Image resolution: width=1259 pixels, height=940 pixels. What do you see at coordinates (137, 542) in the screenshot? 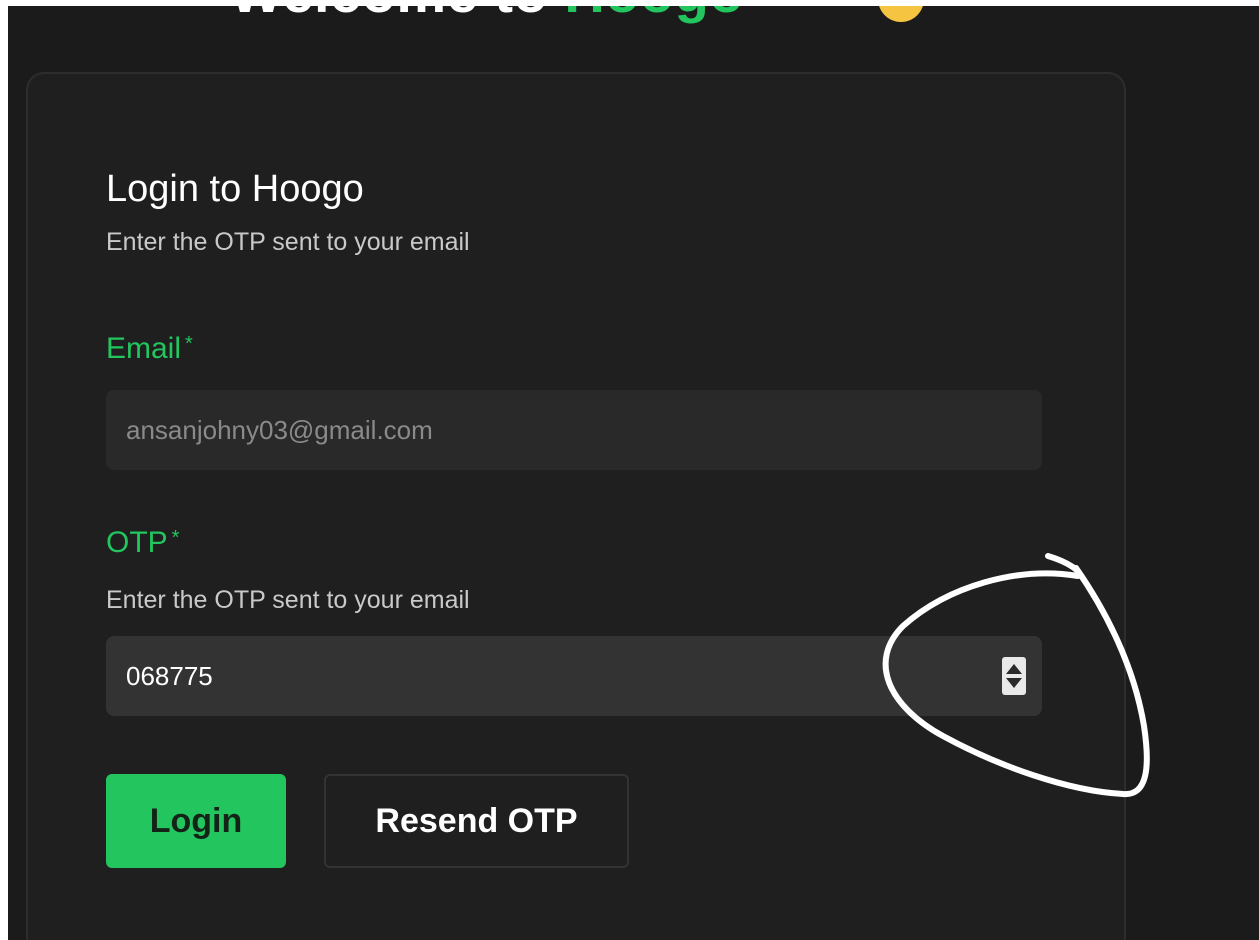
I see `otp-label-text: OTP` at bounding box center [137, 542].